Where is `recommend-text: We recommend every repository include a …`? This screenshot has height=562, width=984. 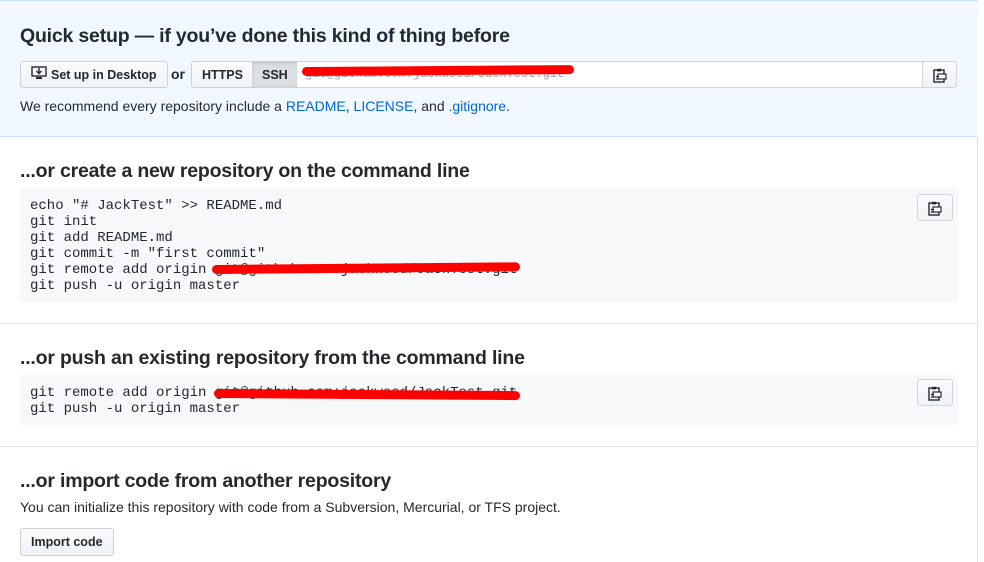
recommend-text: We recommend every repository include a … is located at coordinates (265, 106).